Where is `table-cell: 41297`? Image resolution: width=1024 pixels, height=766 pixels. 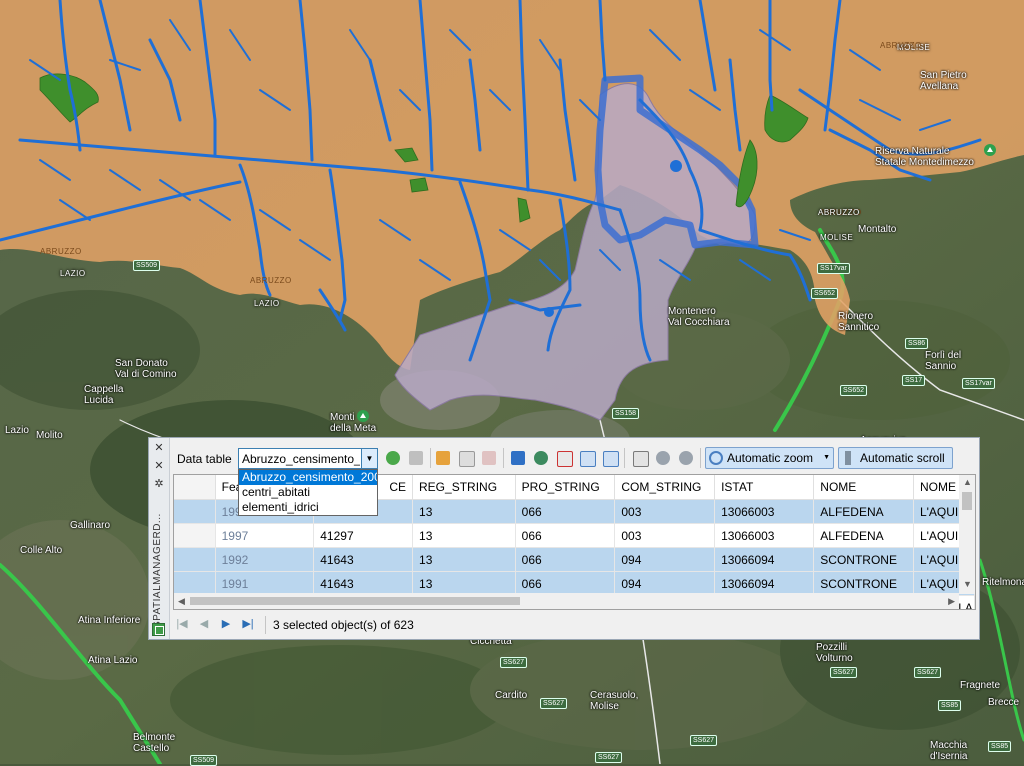 table-cell: 41297 is located at coordinates (363, 535).